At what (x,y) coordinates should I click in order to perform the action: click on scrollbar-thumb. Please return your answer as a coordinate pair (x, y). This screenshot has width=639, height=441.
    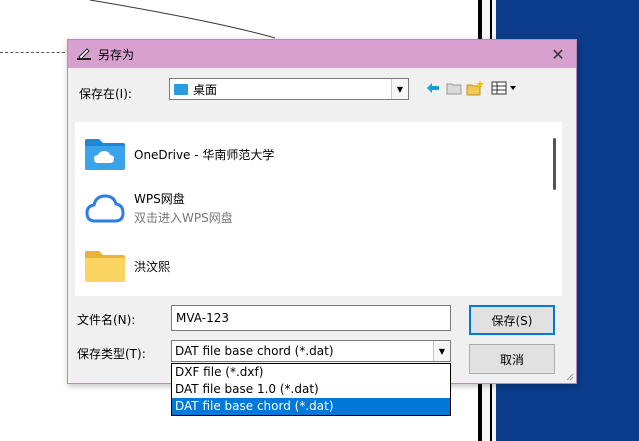
    Looking at the image, I should click on (554, 164).